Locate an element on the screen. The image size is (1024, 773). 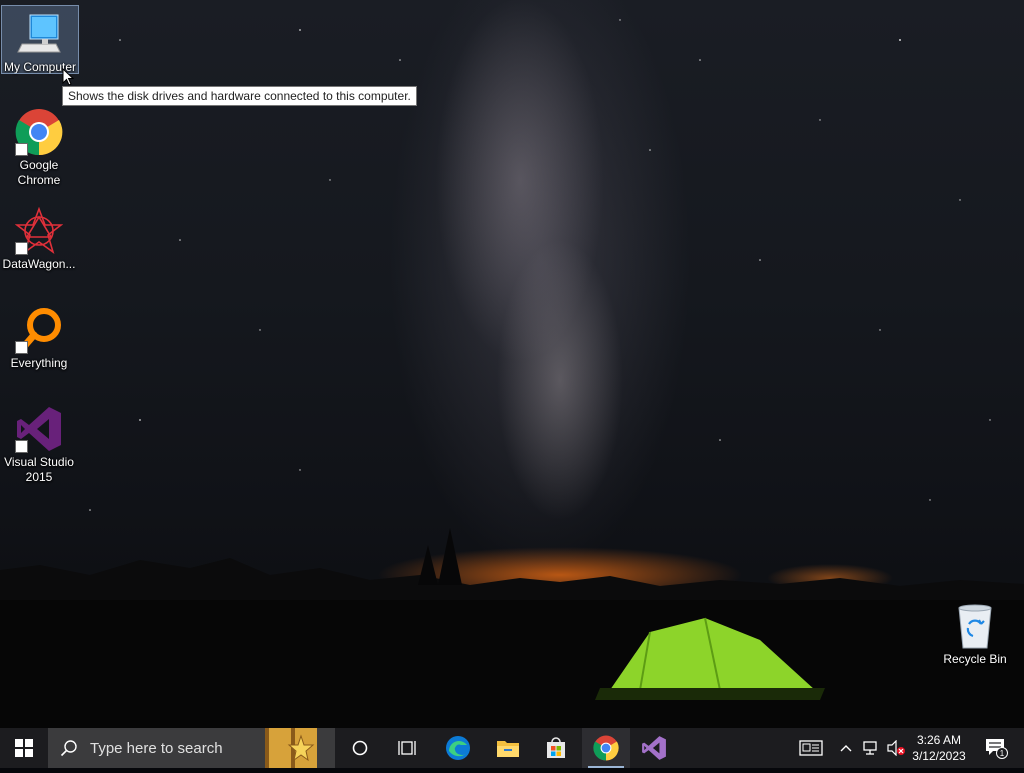
volume-muted-icon is located at coordinates (896, 748).